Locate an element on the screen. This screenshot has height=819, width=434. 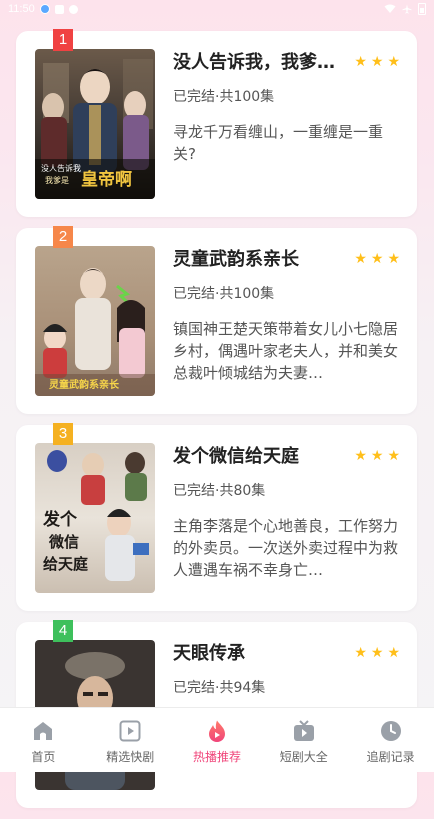
drama-title: 天眼传承 is located at coordinates (262, 654).